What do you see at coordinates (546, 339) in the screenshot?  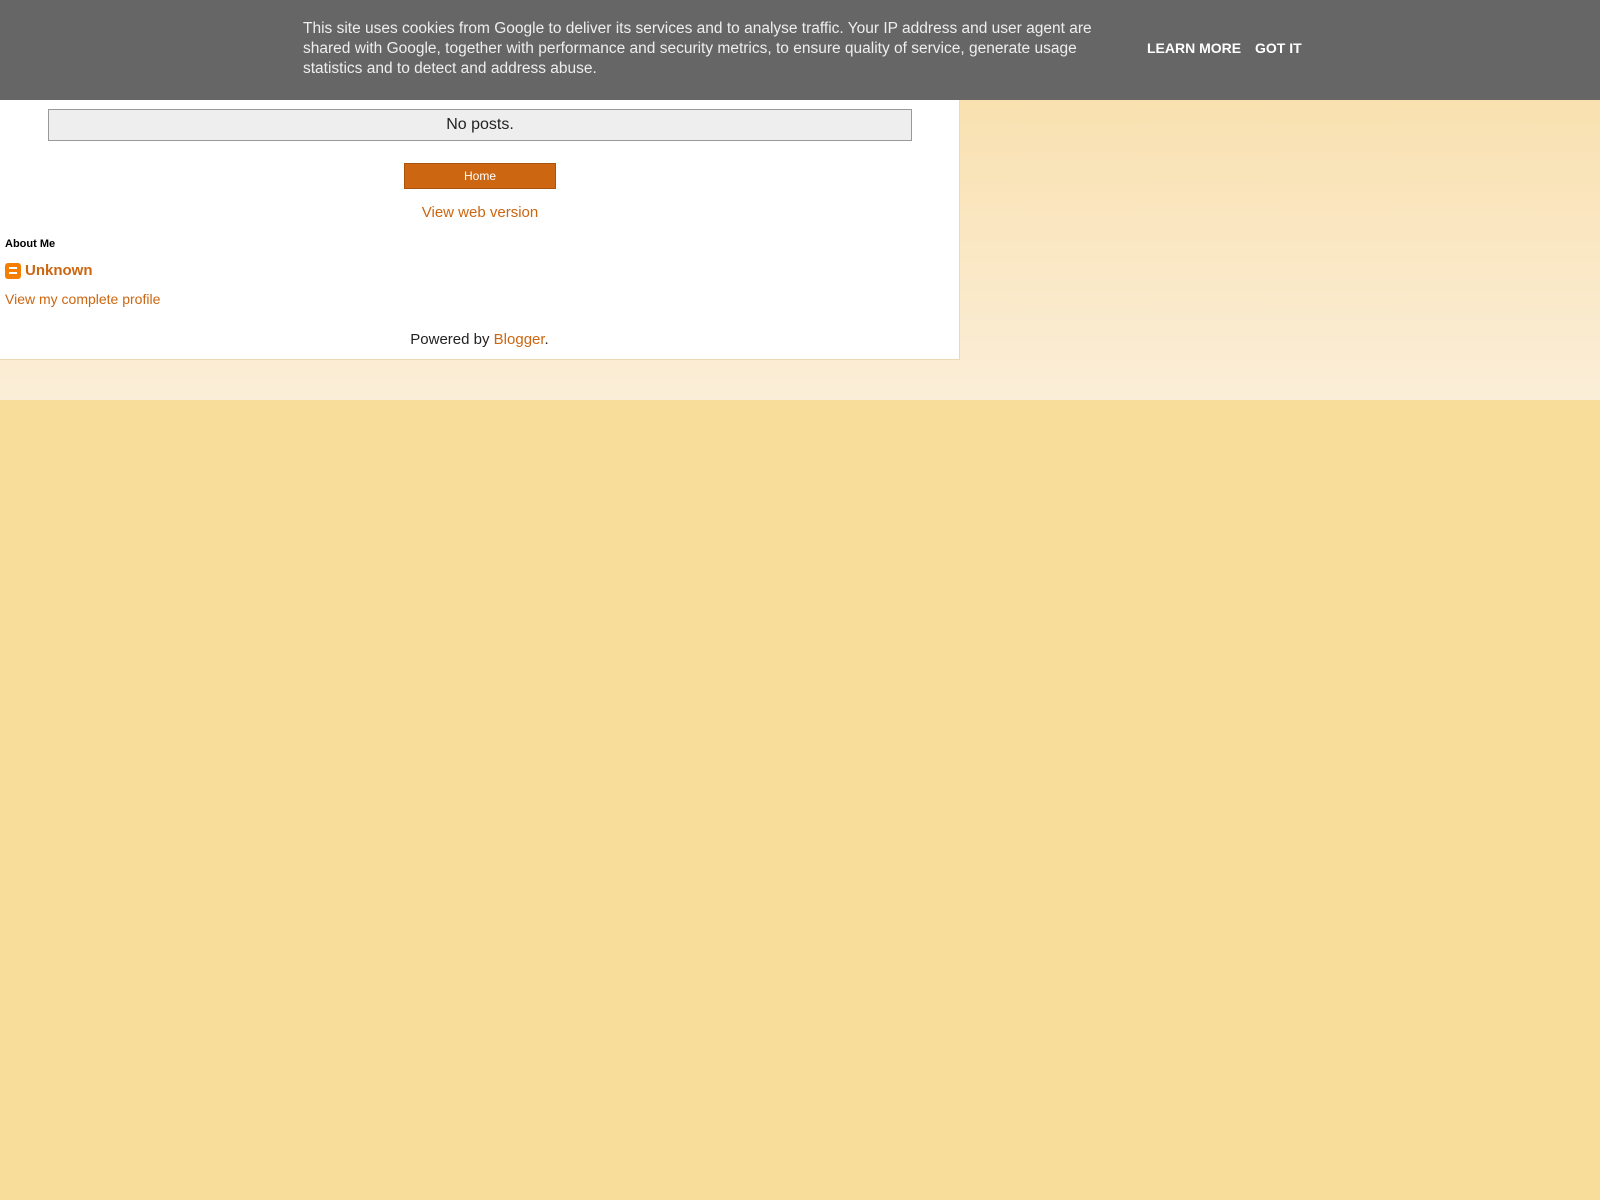 I see `powered-by-suffix: .` at bounding box center [546, 339].